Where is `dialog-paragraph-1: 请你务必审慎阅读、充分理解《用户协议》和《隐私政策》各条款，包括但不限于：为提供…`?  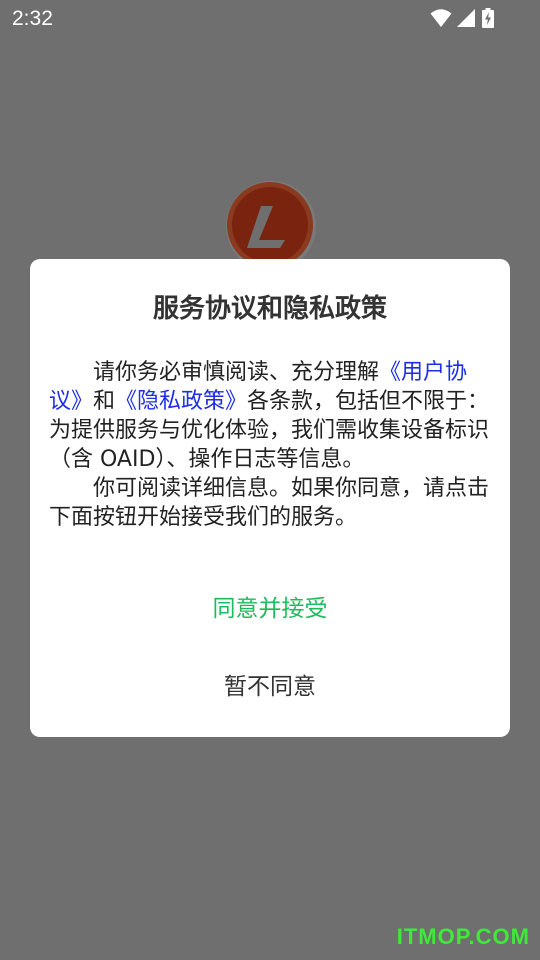 dialog-paragraph-1: 请你务必审慎阅读、充分理解《用户协议》和《隐私政策》各条款，包括但不限于：为提供… is located at coordinates (271, 416).